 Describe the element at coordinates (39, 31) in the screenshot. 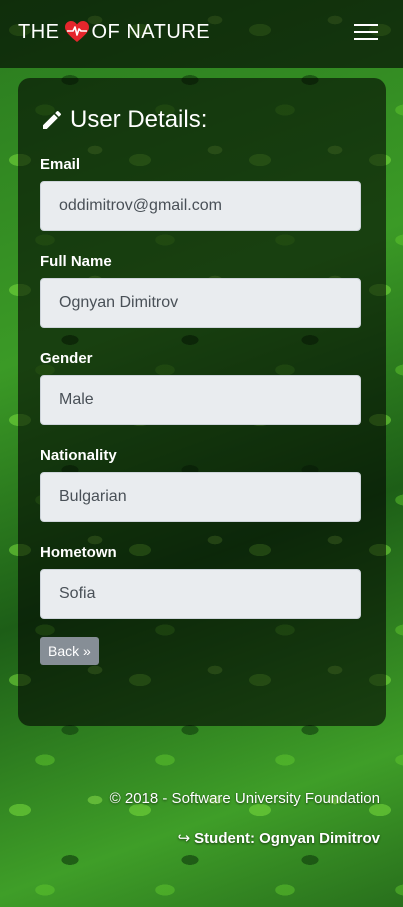

I see `brand-text-left: THE` at that location.